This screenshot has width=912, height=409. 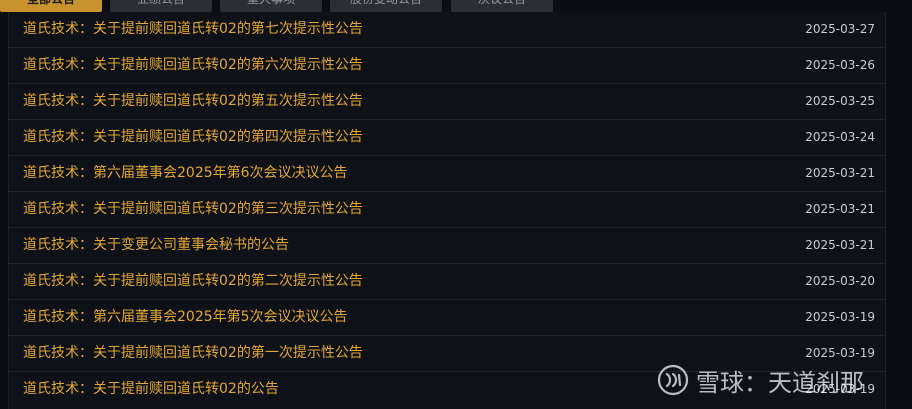 I want to click on watermark-text: 雪球：天道刹那, so click(x=780, y=382).